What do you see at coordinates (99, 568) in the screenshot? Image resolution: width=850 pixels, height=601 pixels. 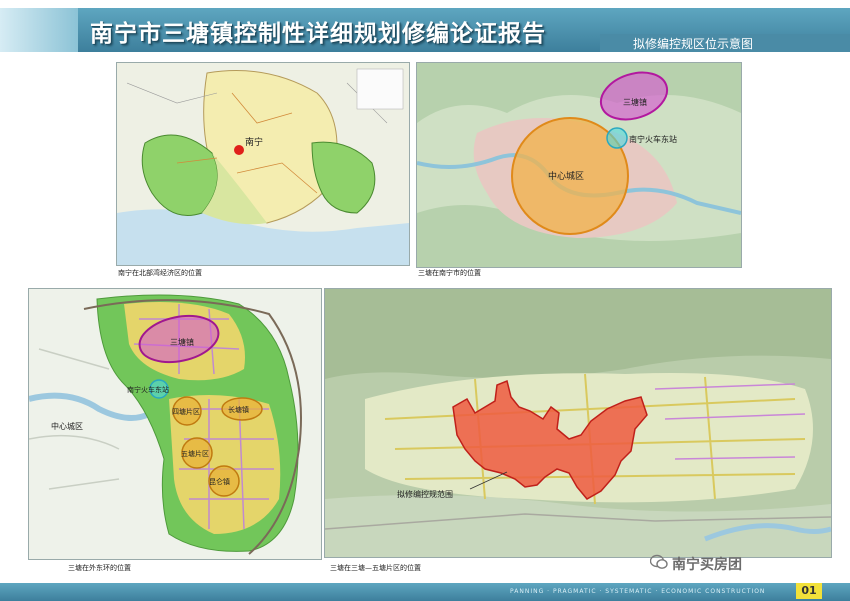 I see `caption-map-3: 三塘在外东环的位置` at bounding box center [99, 568].